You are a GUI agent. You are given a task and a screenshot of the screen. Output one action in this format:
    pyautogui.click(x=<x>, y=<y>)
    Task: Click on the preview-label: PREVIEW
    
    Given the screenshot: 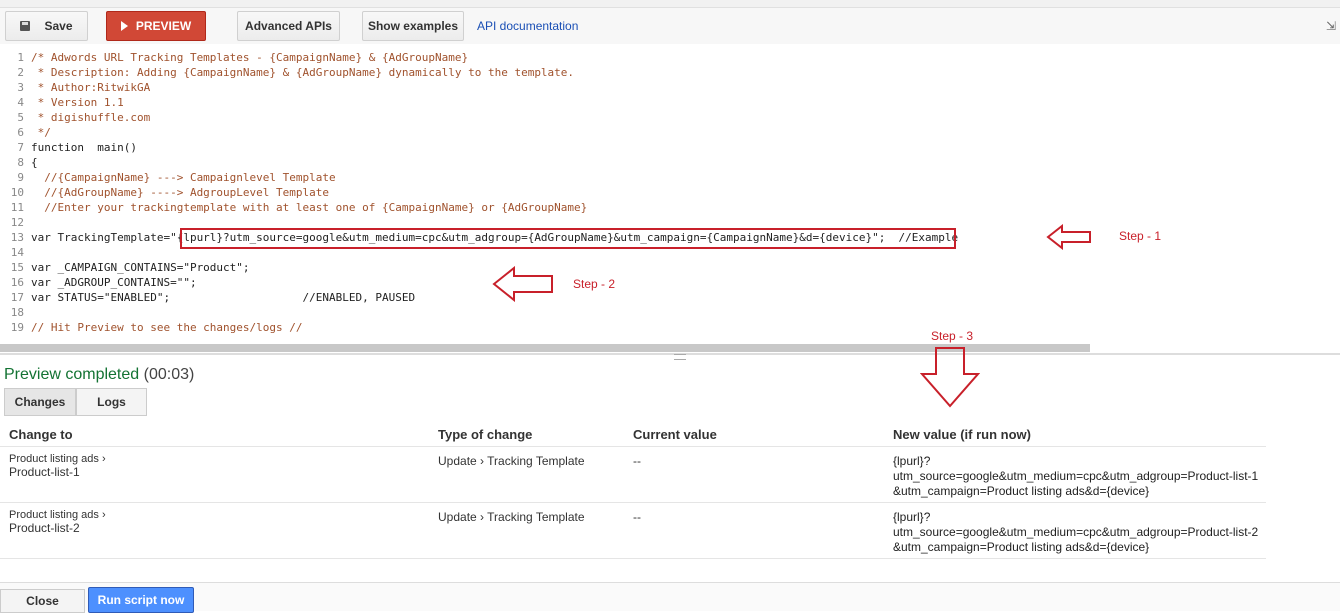 What is the action you would take?
    pyautogui.click(x=163, y=26)
    